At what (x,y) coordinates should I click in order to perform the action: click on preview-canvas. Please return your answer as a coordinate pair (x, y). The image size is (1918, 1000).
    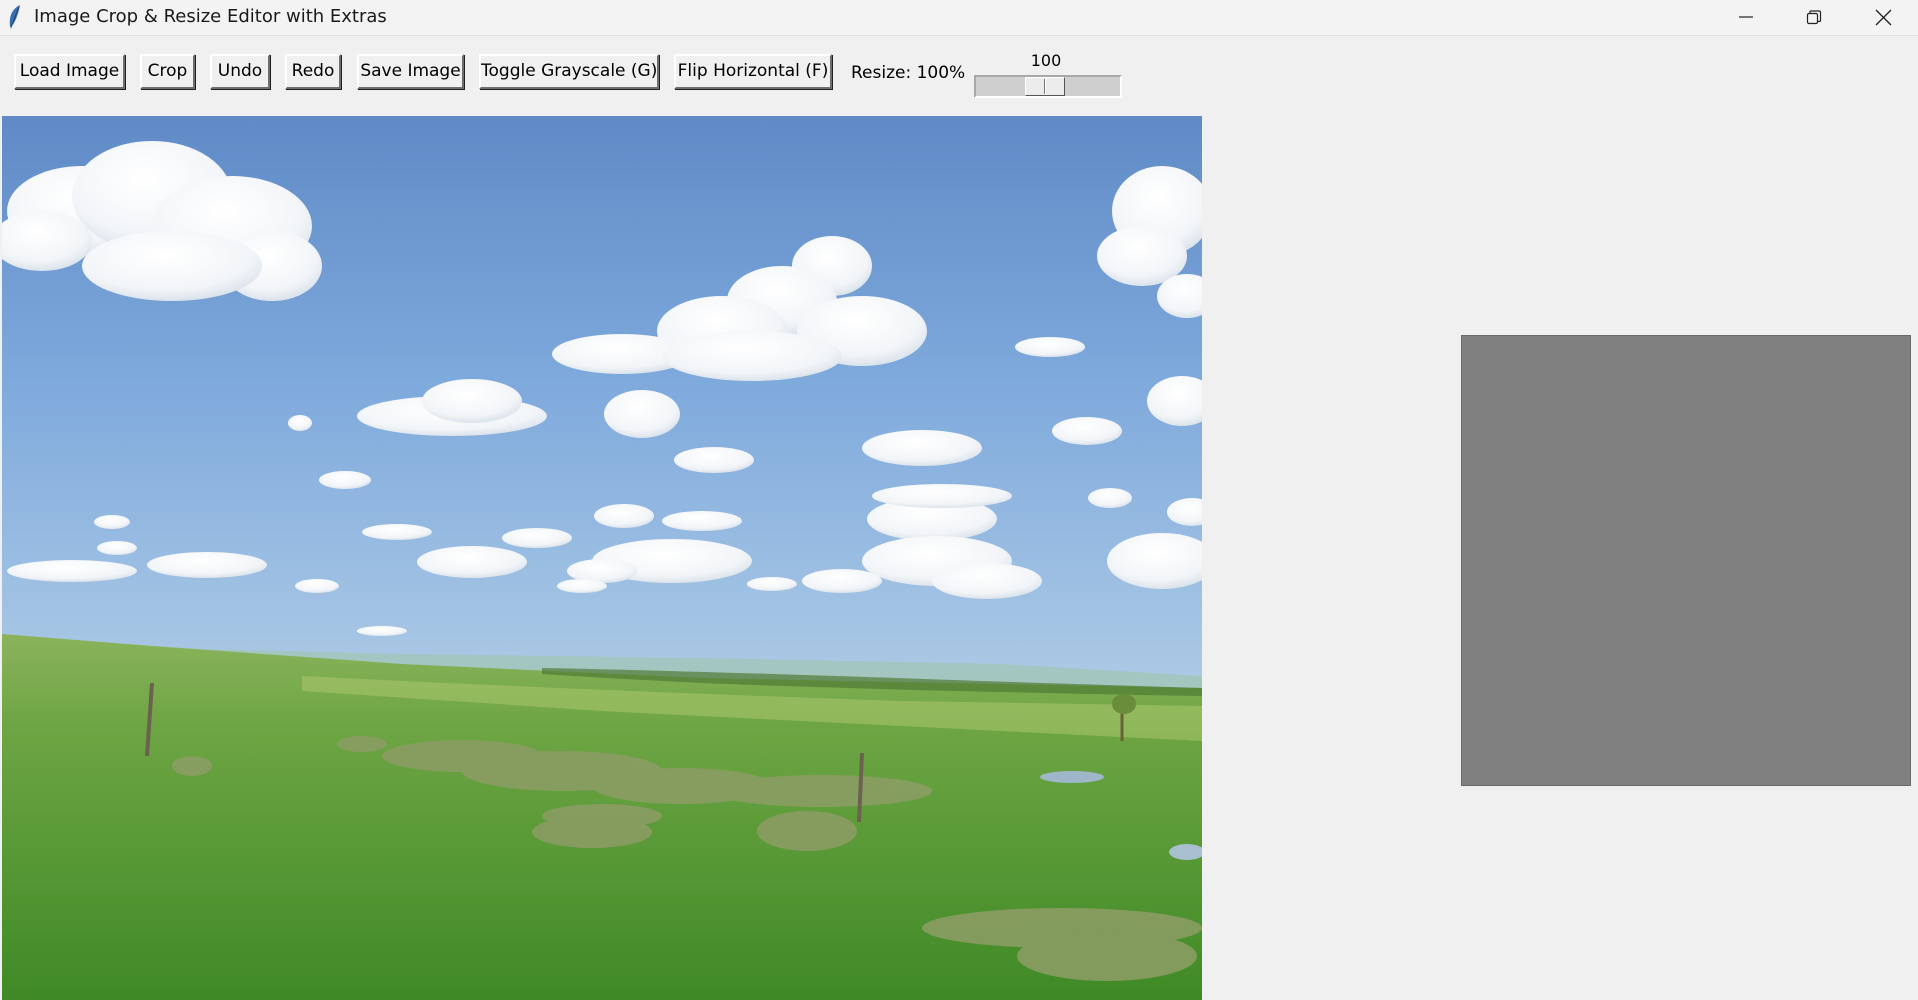
    Looking at the image, I should click on (1686, 560).